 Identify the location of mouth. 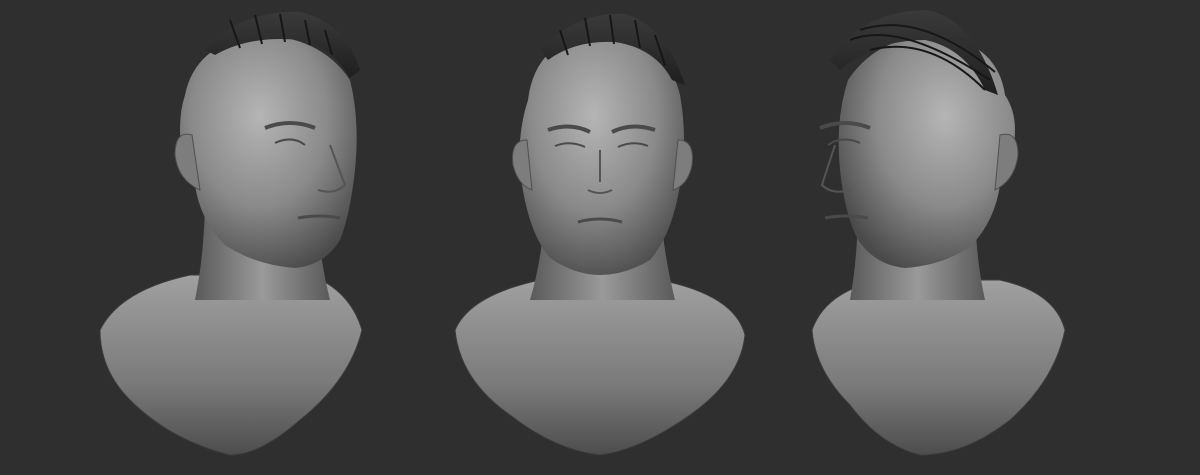
(846, 217).